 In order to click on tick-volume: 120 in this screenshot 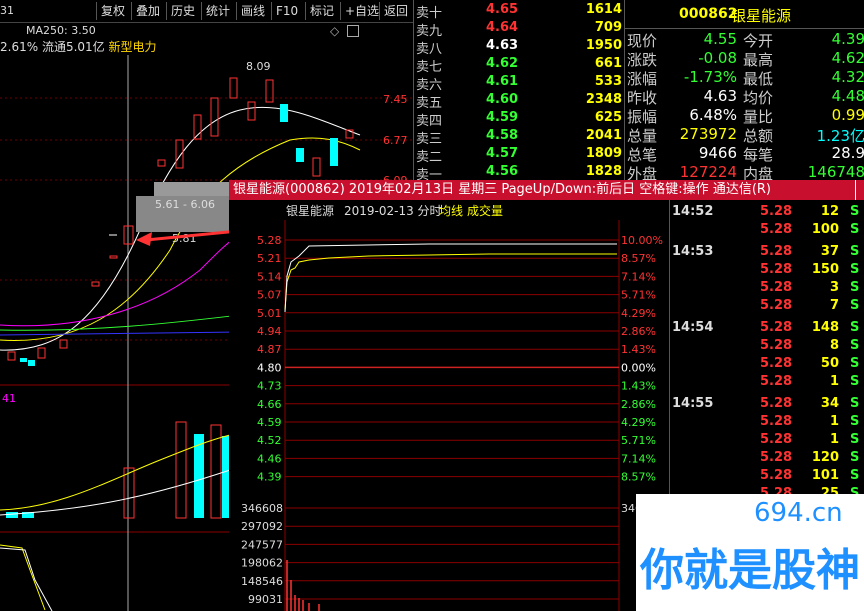, I will do `click(825, 457)`.